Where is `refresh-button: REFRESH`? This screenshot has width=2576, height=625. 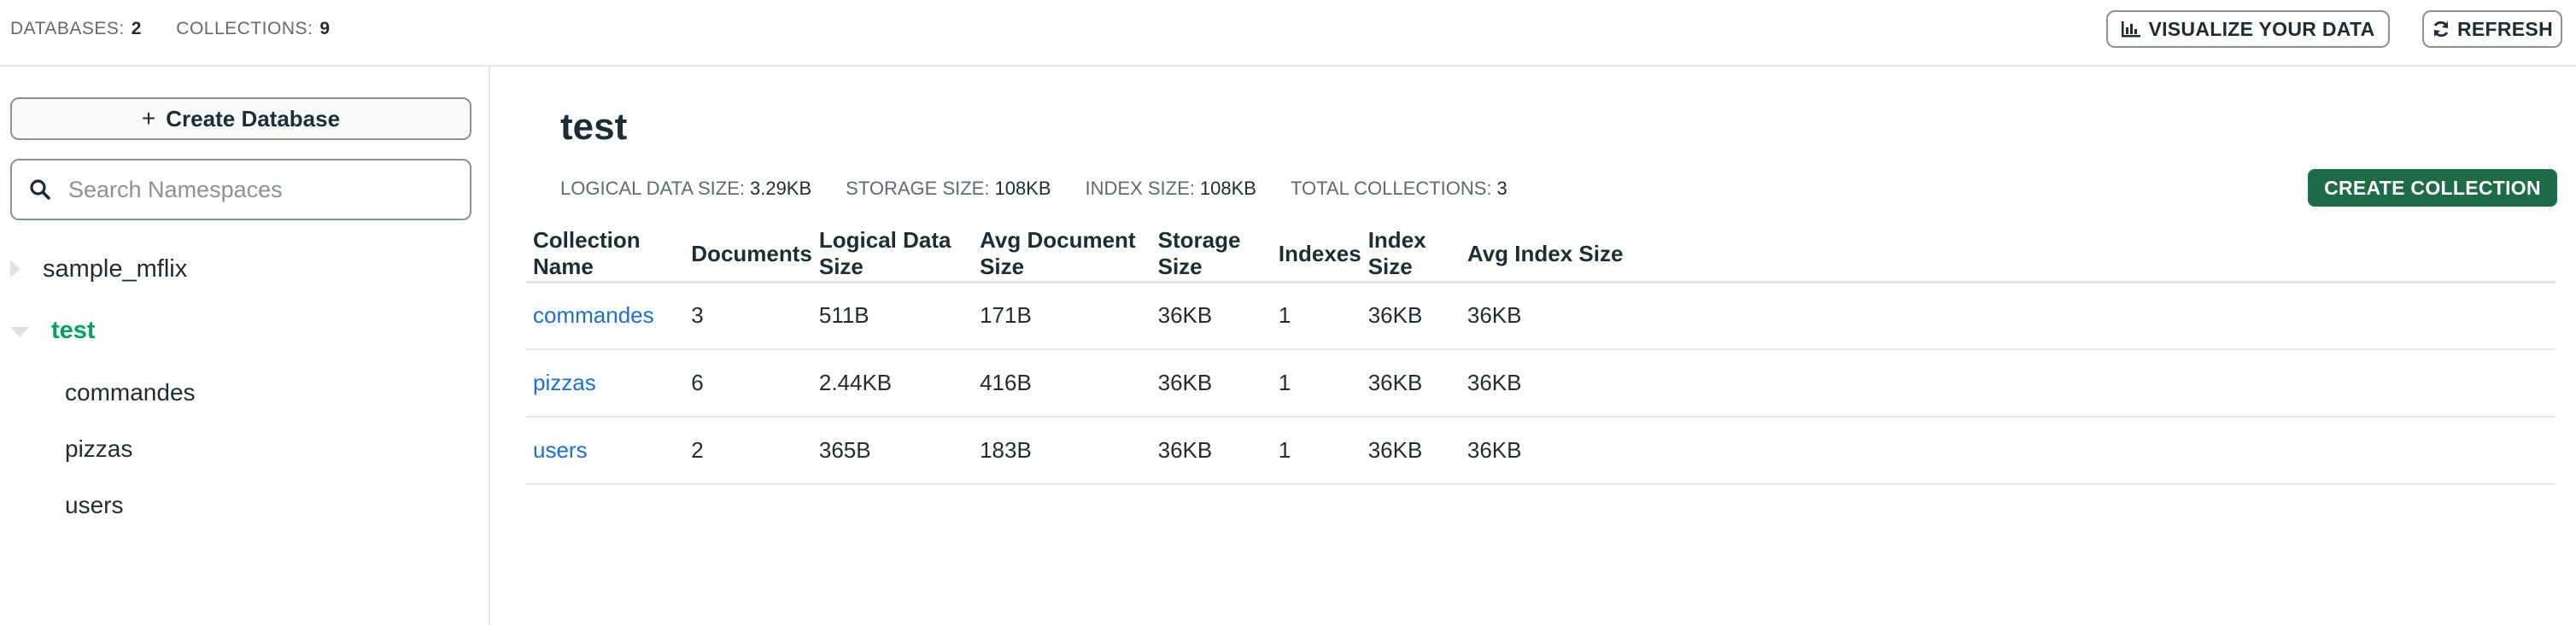 refresh-button: REFRESH is located at coordinates (2492, 29).